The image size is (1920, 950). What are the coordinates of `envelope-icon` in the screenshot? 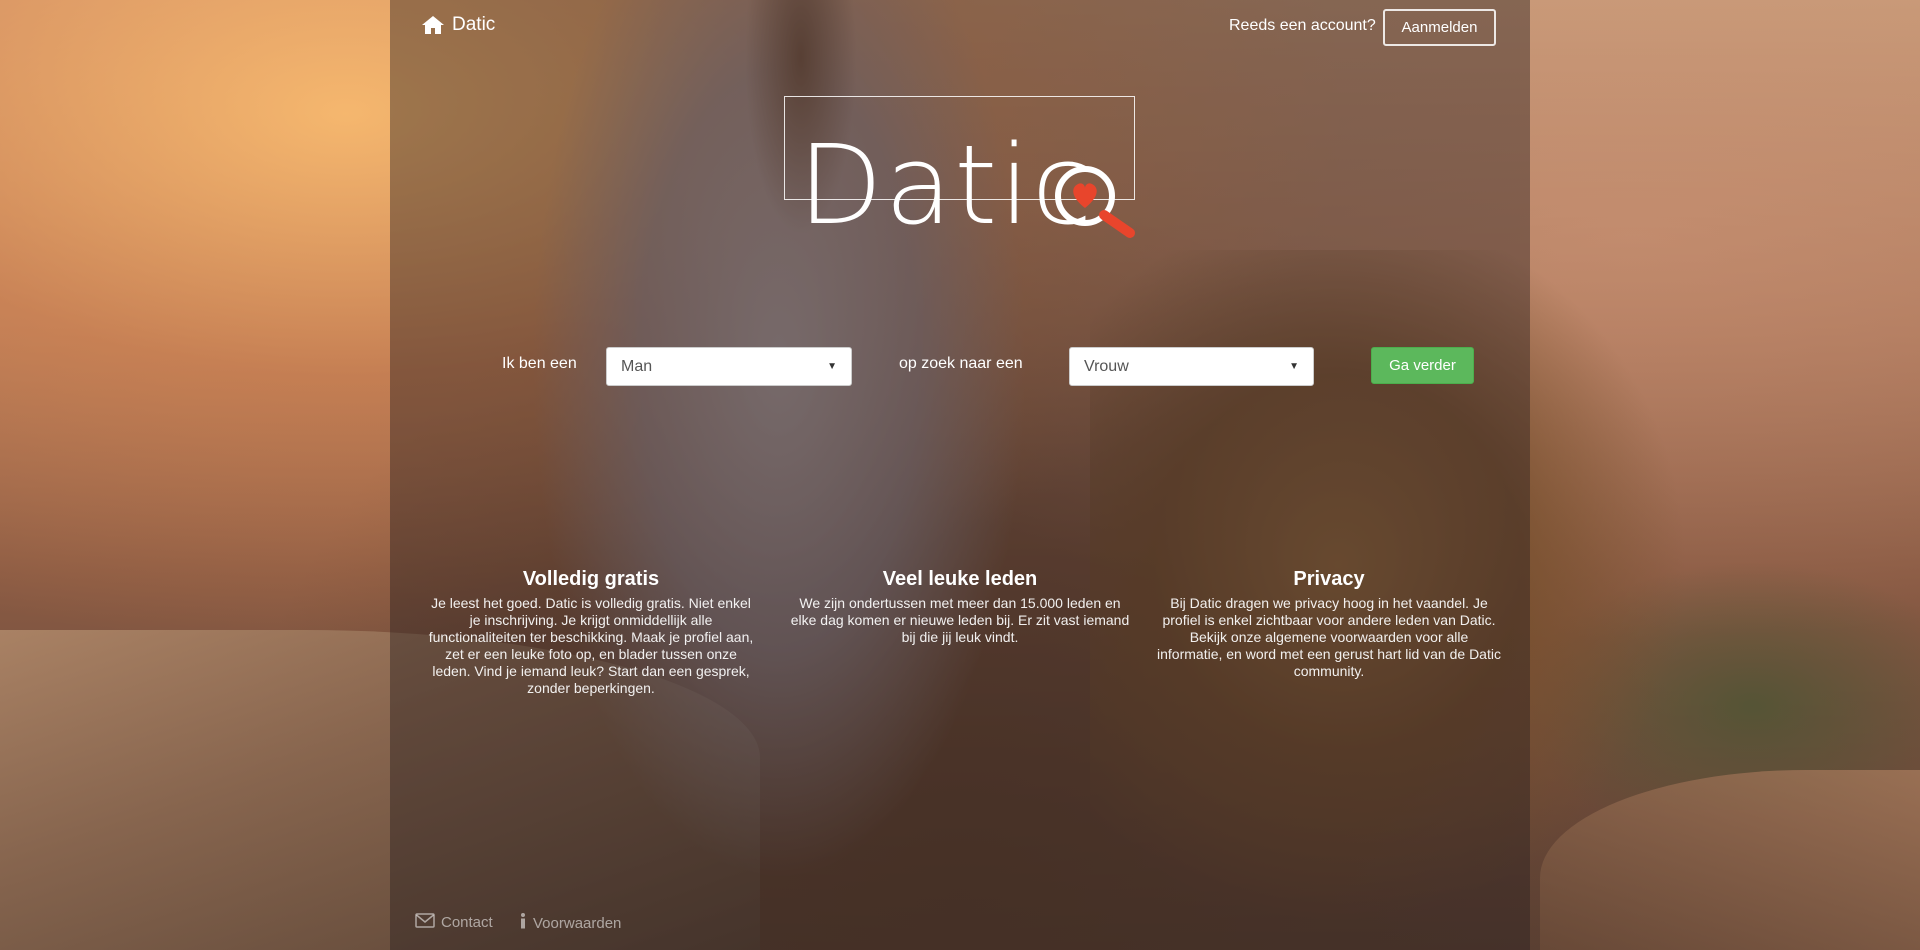 It's located at (425, 922).